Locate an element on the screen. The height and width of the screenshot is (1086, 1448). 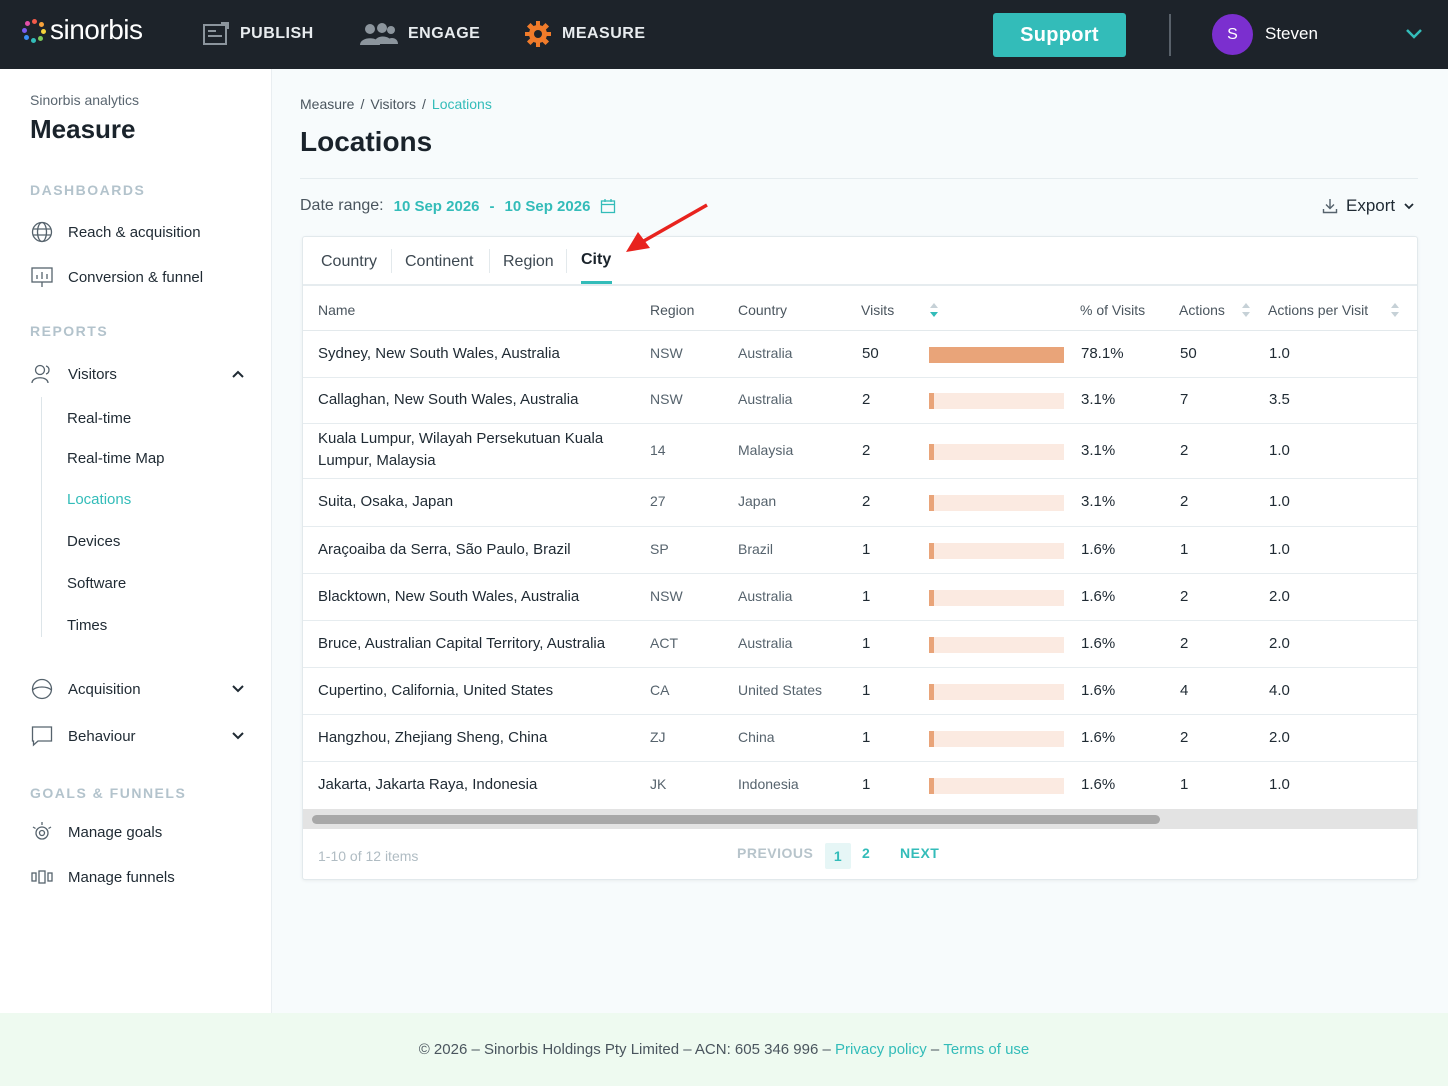
topnav-publish: PUBLISH is located at coordinates (258, 34).